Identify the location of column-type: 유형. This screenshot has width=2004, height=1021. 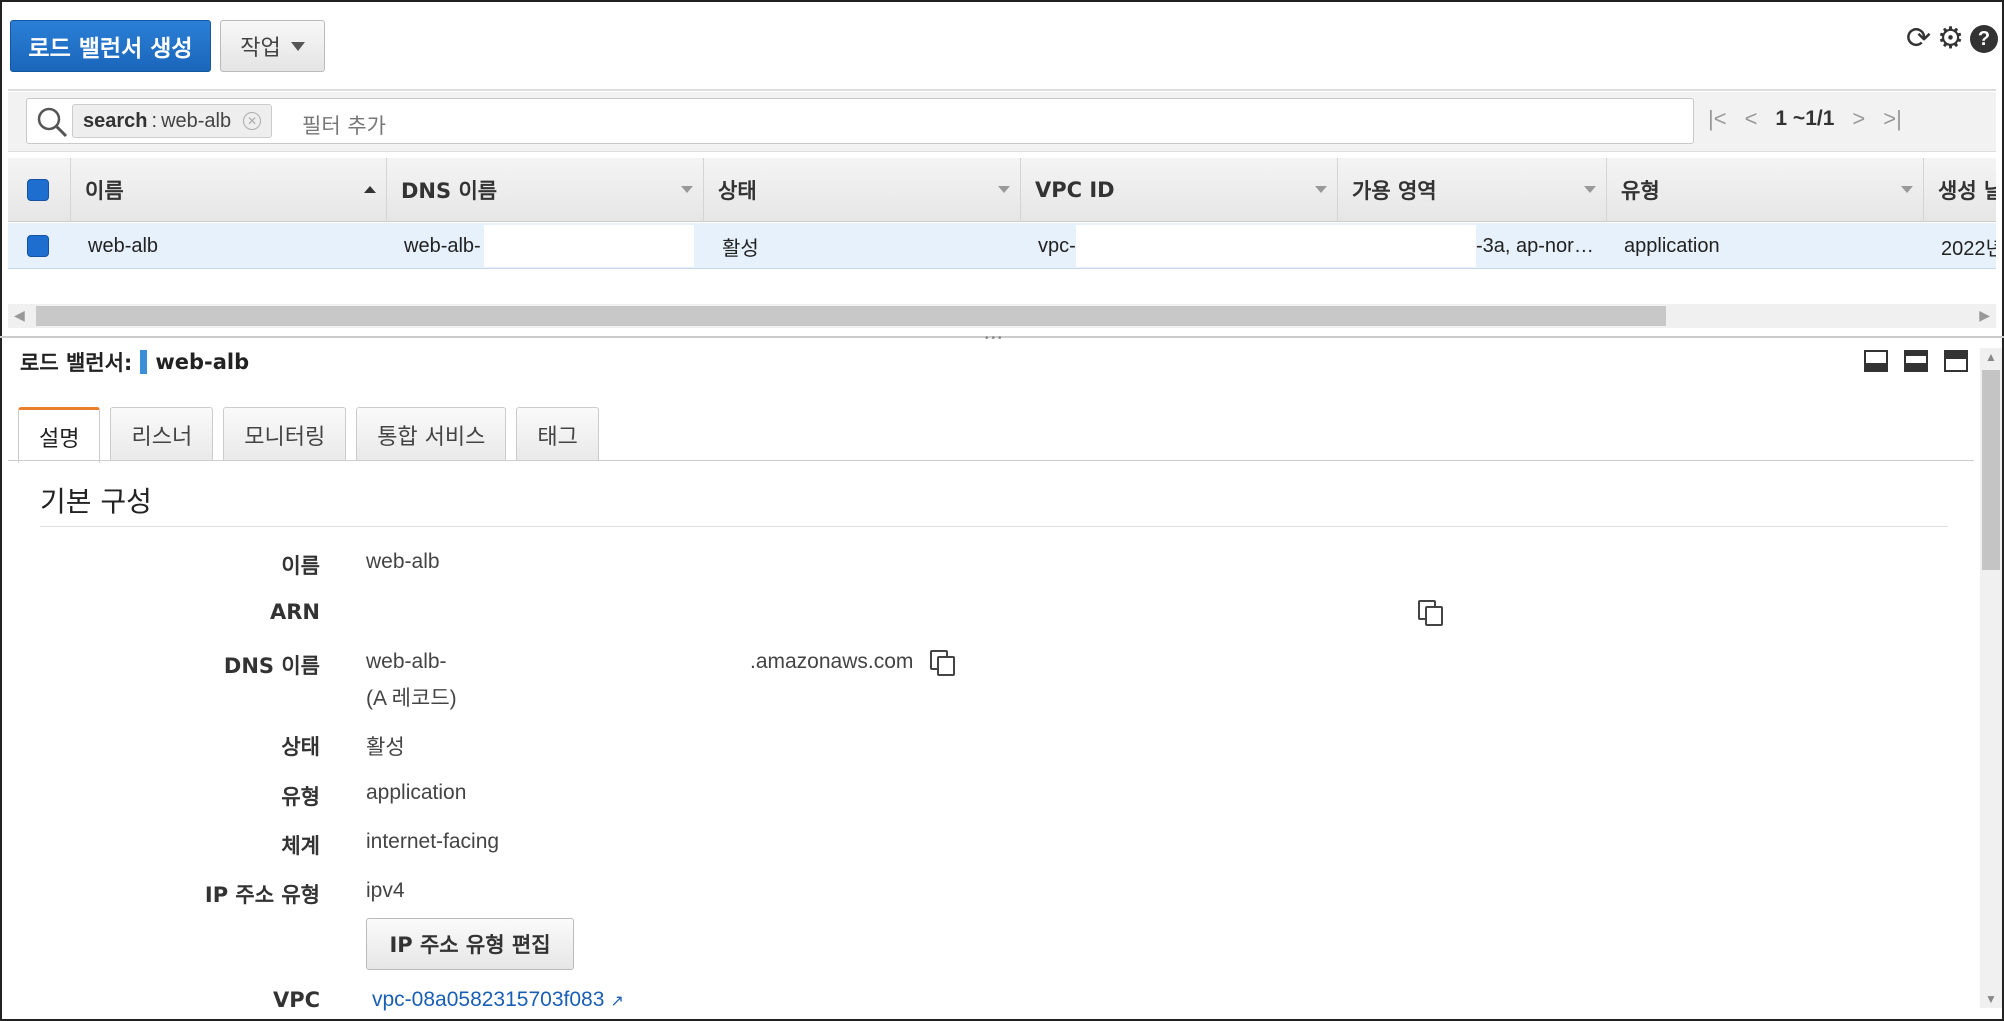
(1764, 190).